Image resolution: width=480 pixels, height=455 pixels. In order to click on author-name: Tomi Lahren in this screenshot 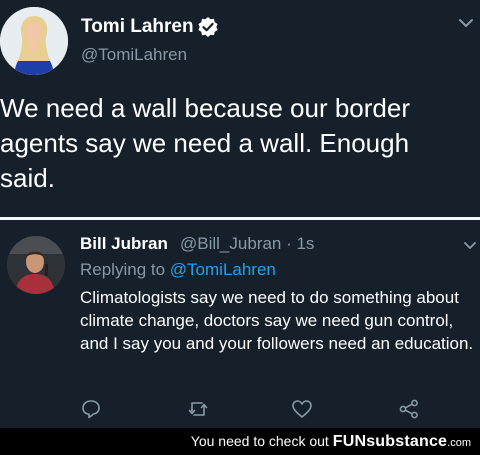, I will do `click(137, 27)`.